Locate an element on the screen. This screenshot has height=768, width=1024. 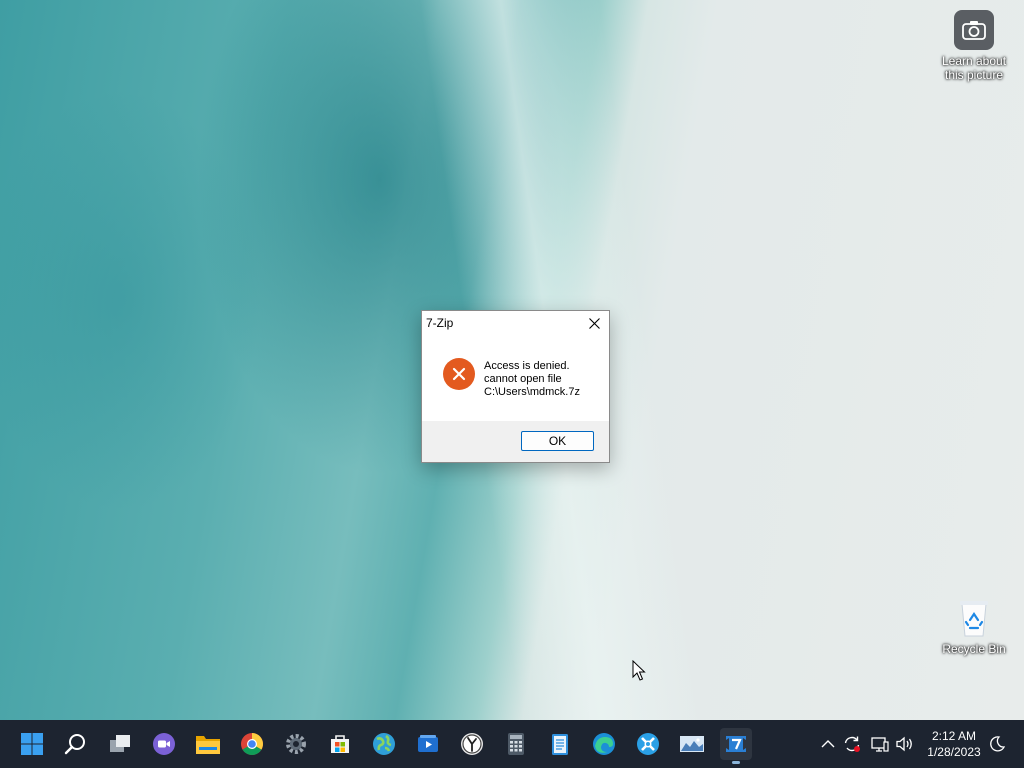
close-icon is located at coordinates (594, 323).